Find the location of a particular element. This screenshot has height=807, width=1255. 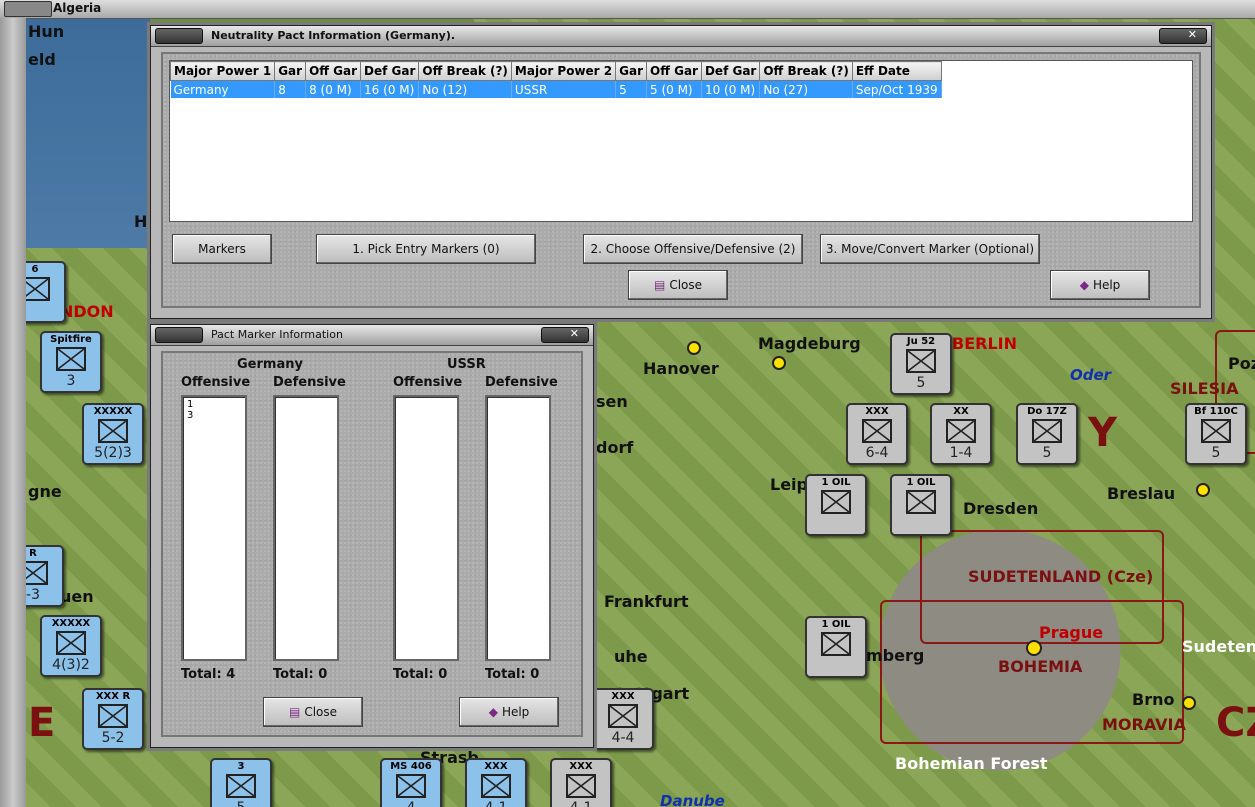

choose-offensive-defensive-button: 2. Choose Offensive/Defensive (2) is located at coordinates (693, 249).